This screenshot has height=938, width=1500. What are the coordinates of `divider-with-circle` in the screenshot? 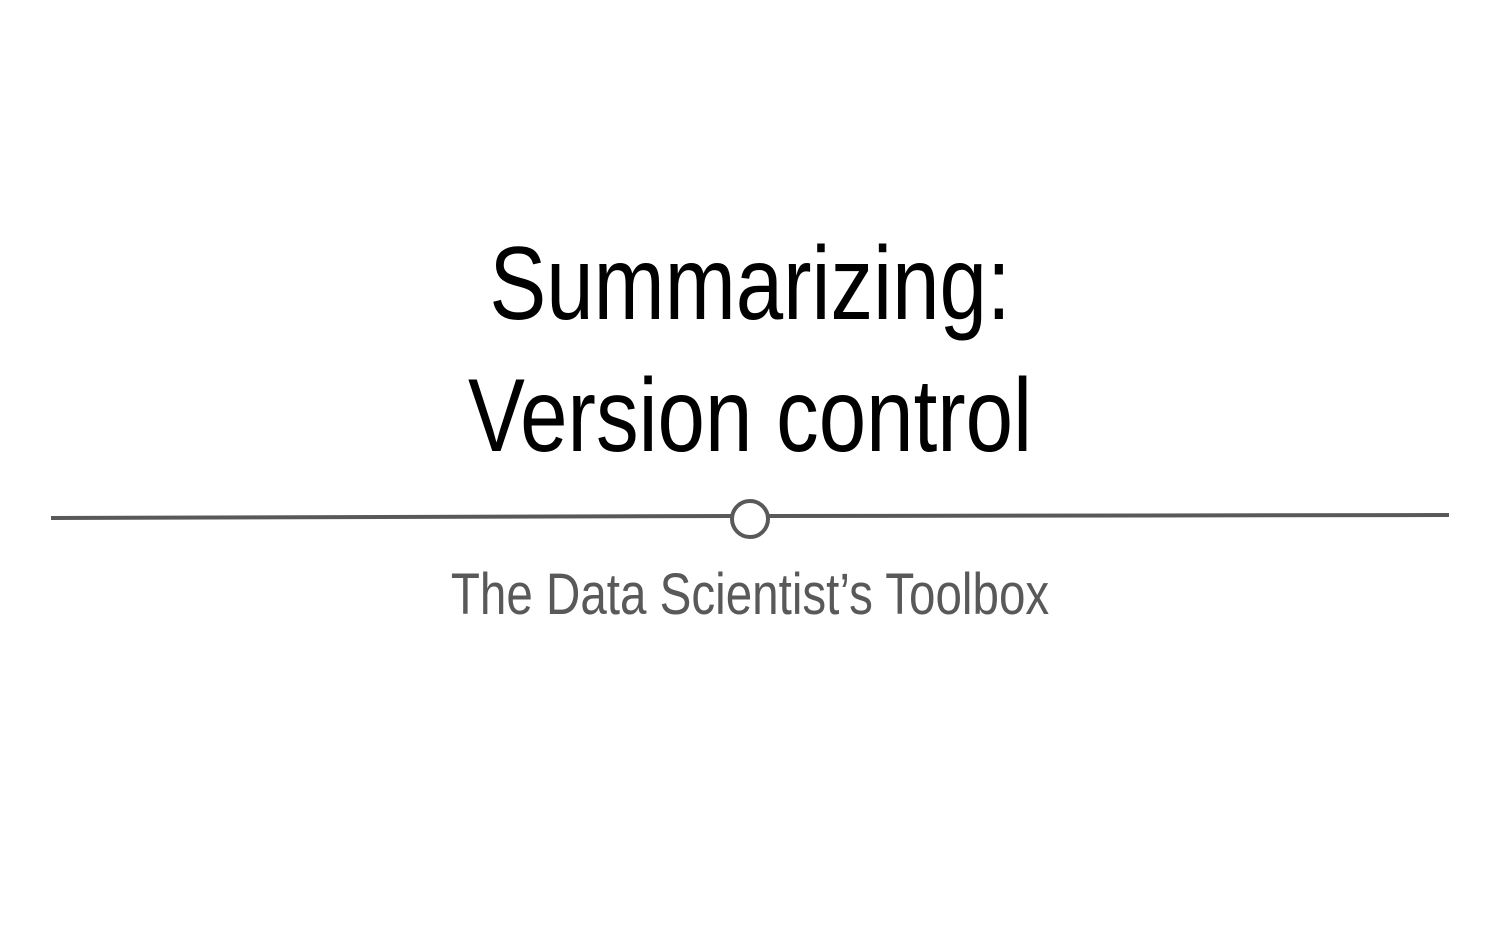 It's located at (750, 519).